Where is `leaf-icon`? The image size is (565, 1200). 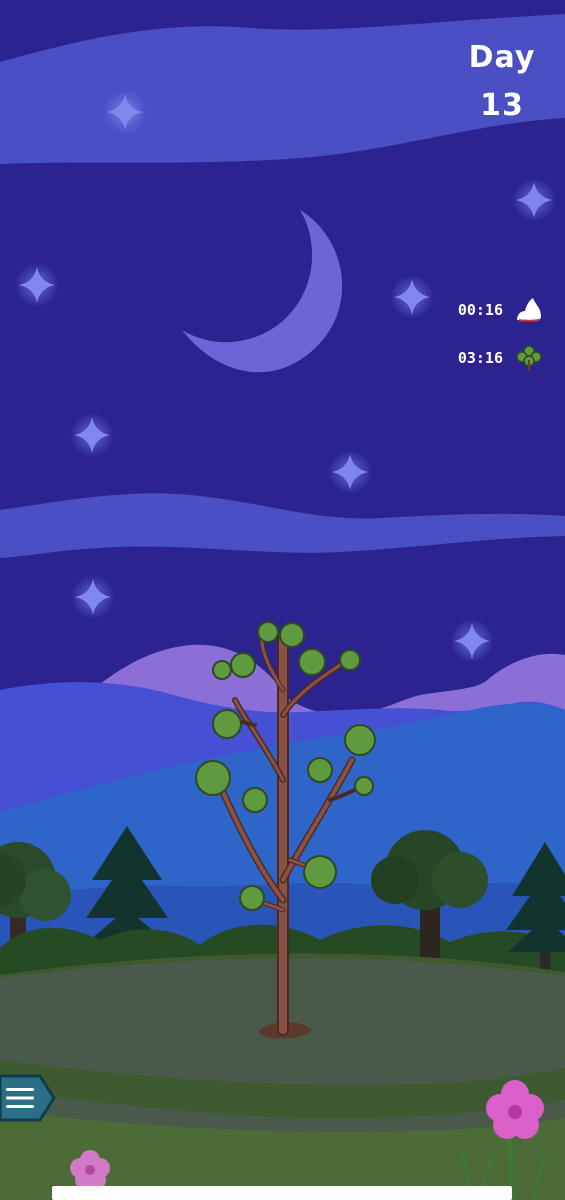 leaf-icon is located at coordinates (529, 358).